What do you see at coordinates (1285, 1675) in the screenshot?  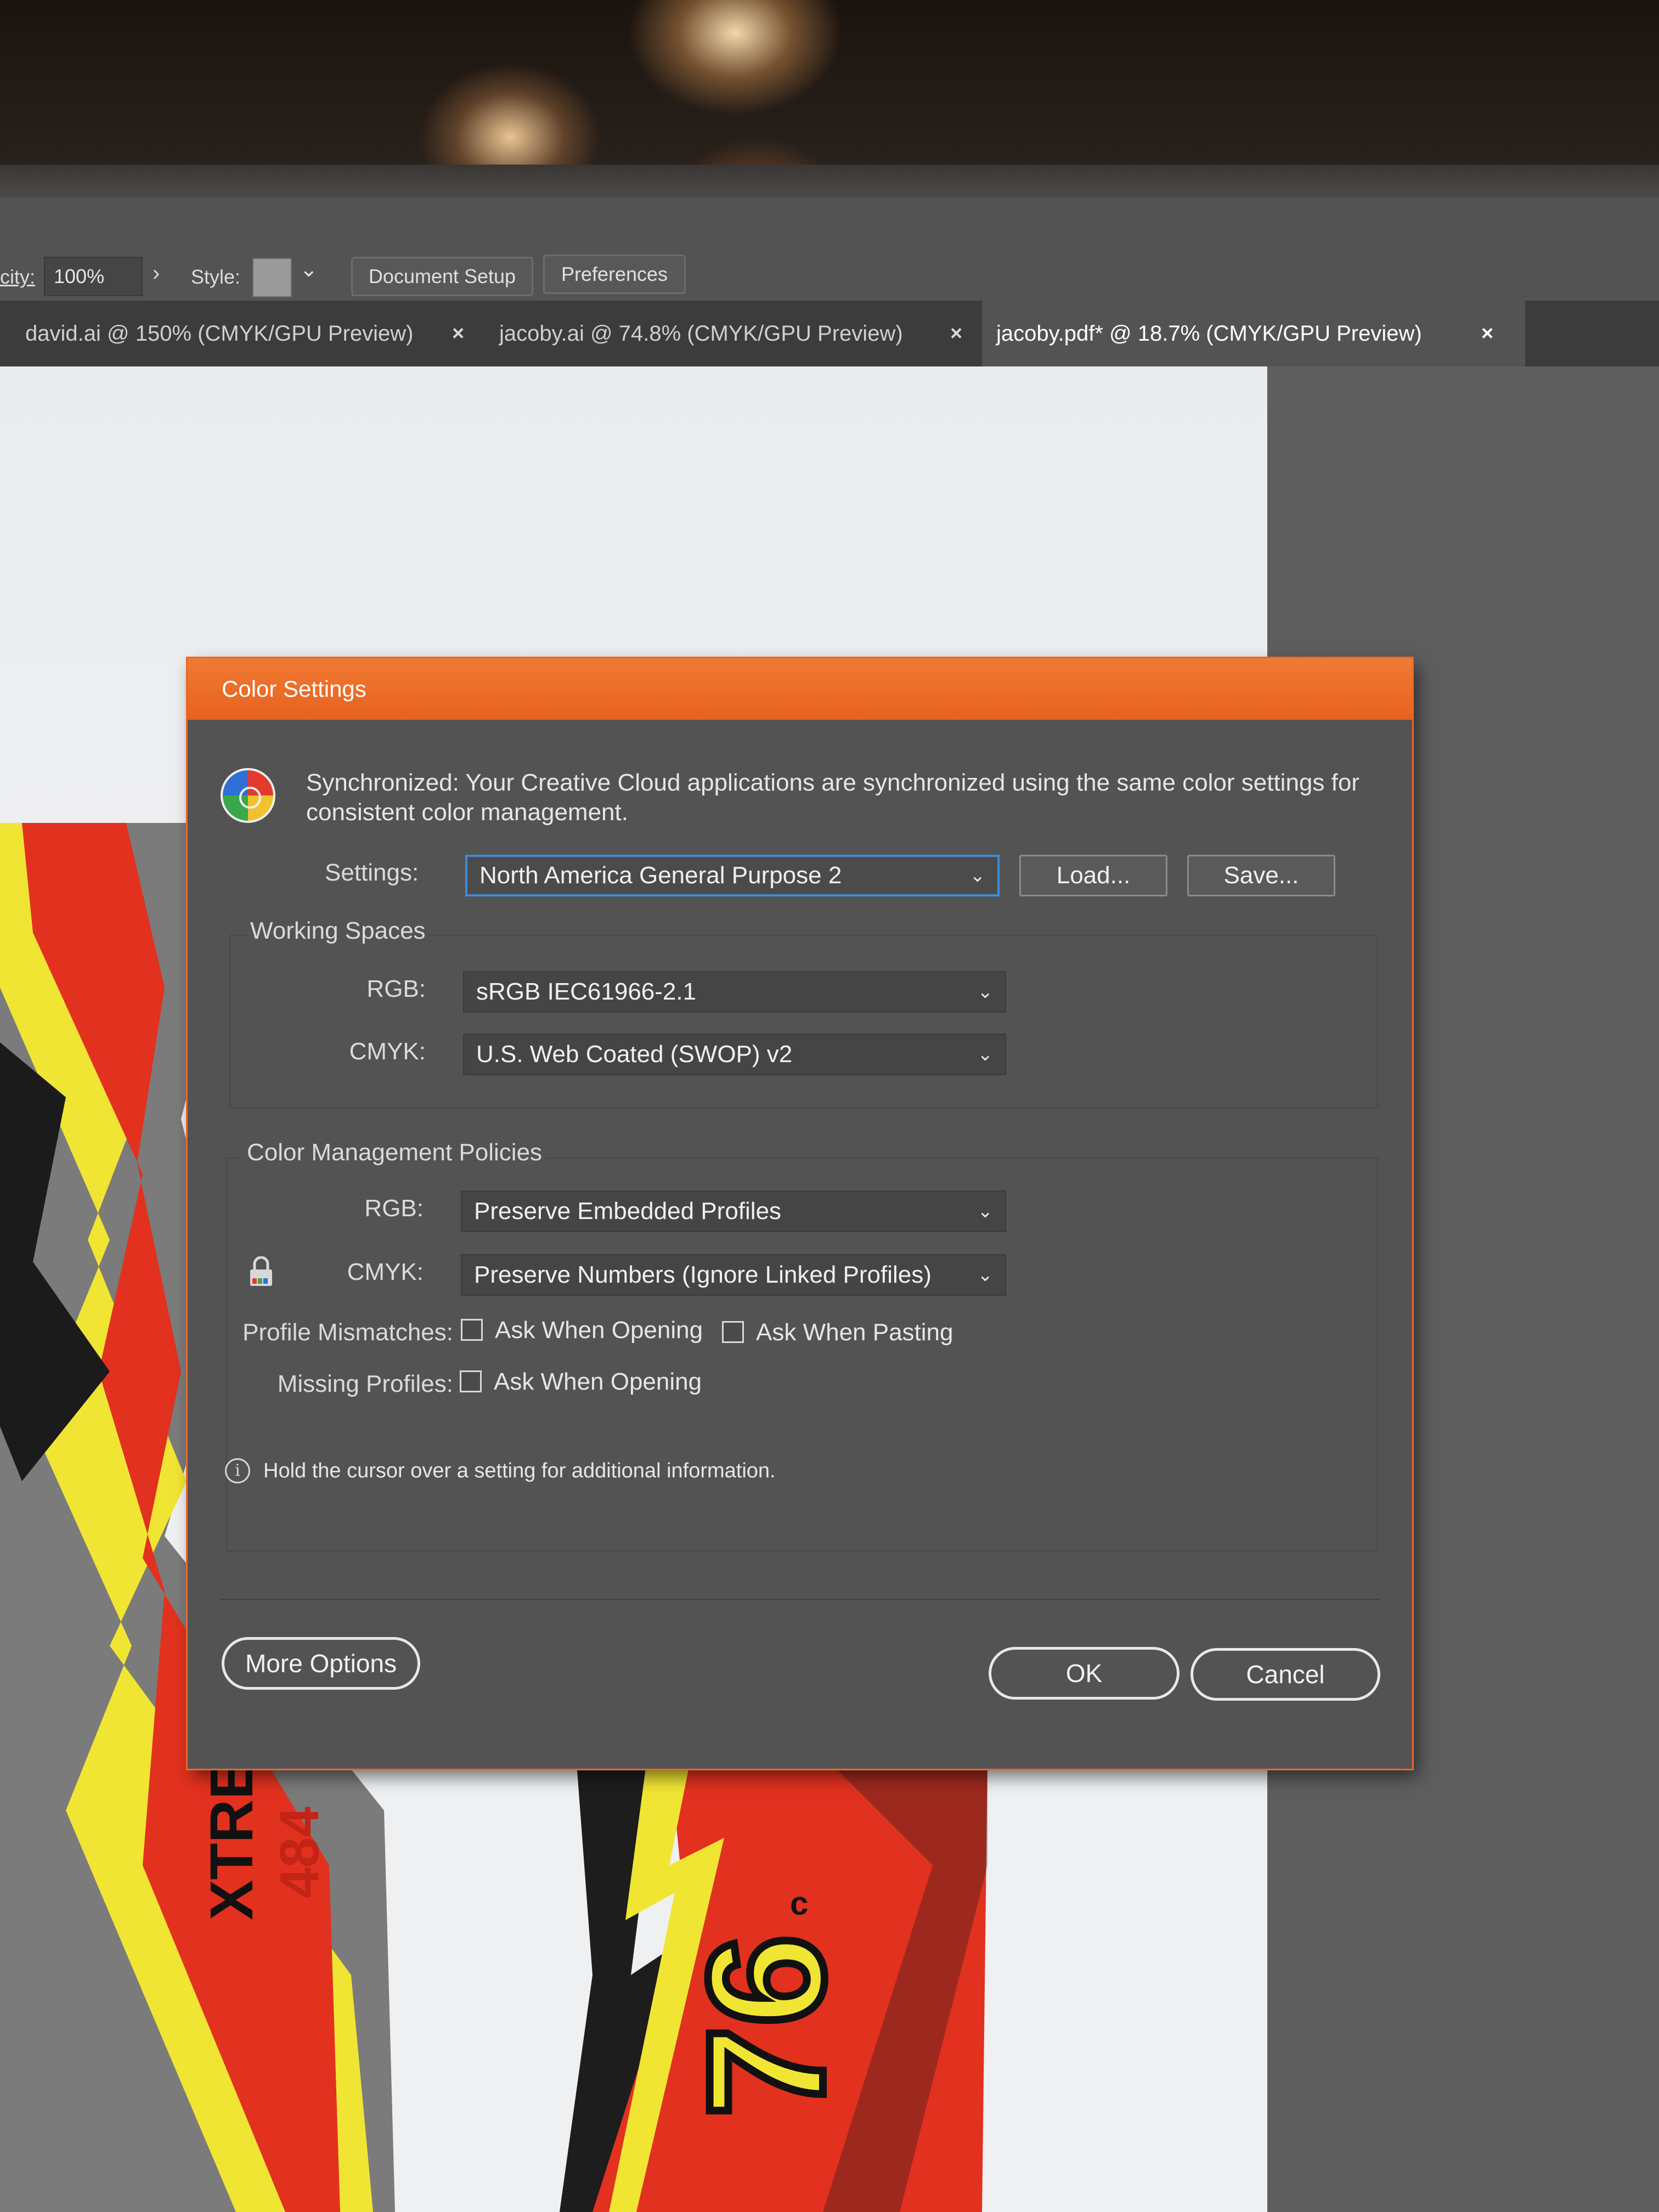 I see `cancel-button: Cancel` at bounding box center [1285, 1675].